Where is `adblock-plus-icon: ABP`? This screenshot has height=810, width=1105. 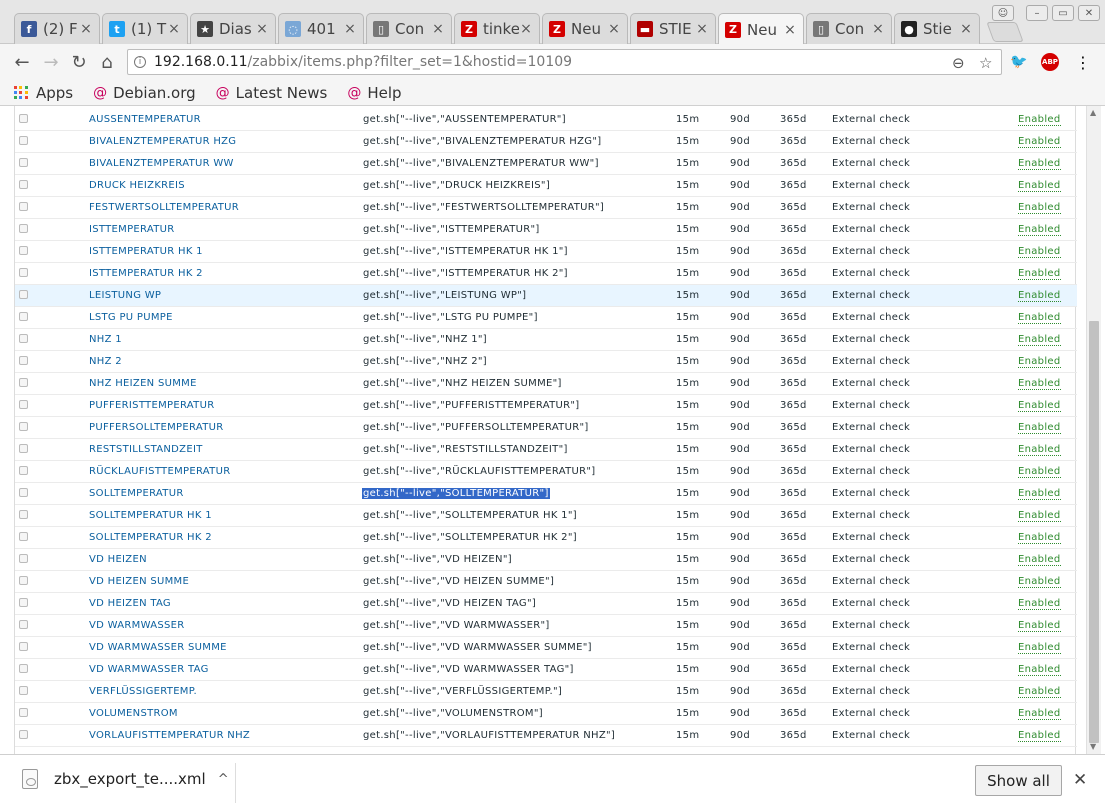
adblock-plus-icon: ABP is located at coordinates (1050, 62).